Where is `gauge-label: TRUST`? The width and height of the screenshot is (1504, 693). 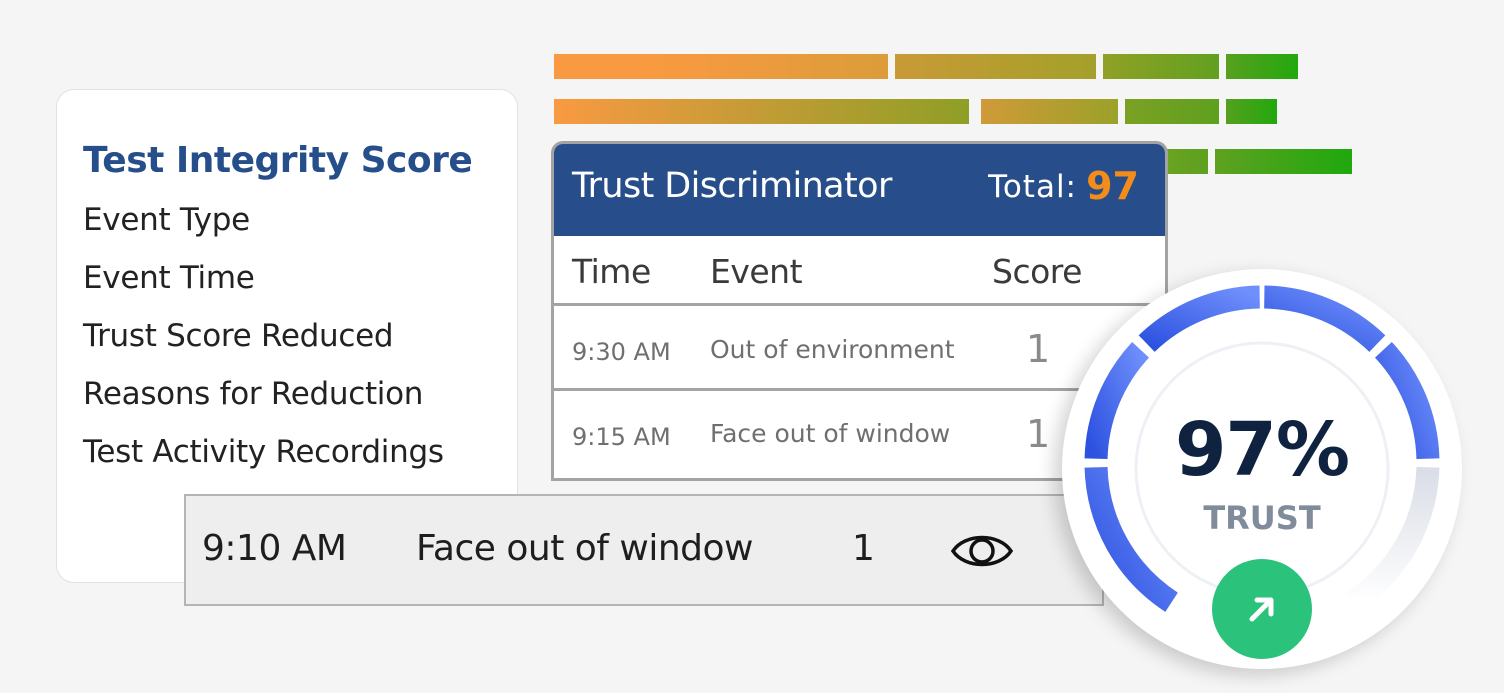 gauge-label: TRUST is located at coordinates (1262, 518).